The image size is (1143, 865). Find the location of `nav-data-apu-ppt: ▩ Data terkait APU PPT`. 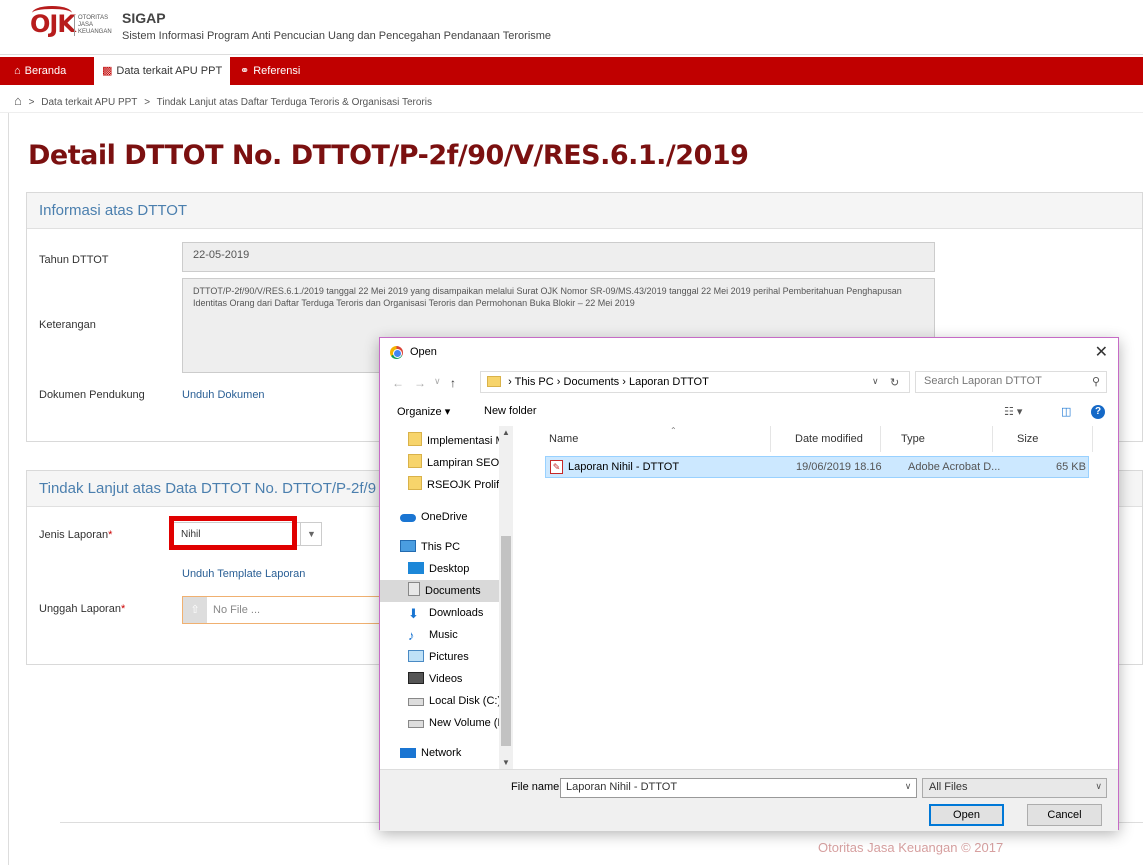

nav-data-apu-ppt: ▩ Data terkait APU PPT is located at coordinates (162, 71).